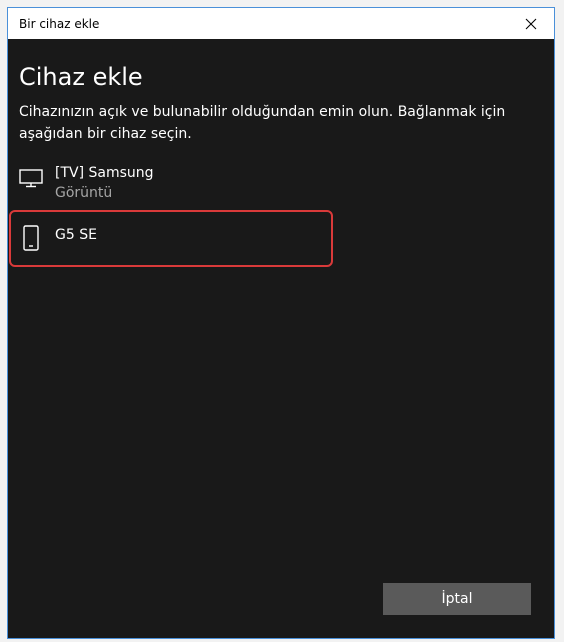  I want to click on device-type: Görüntü, so click(84, 193).